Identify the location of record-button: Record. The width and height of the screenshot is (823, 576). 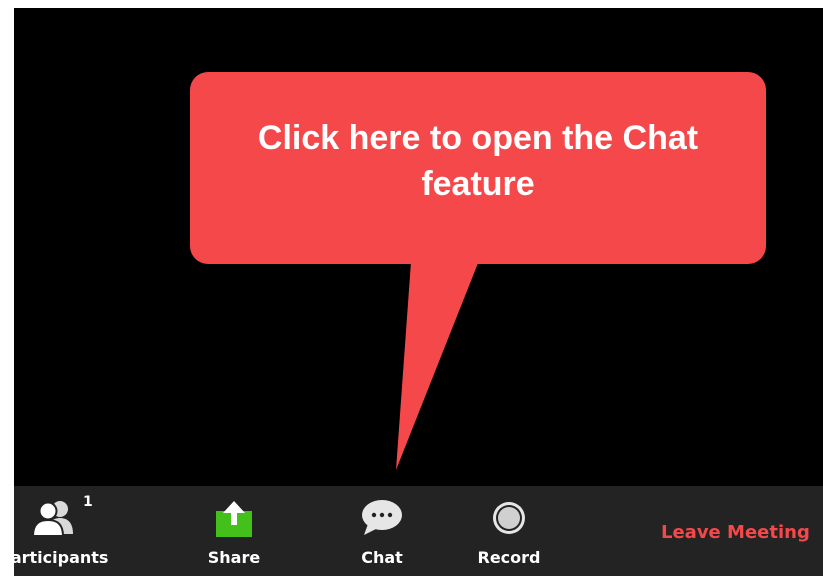
(509, 531).